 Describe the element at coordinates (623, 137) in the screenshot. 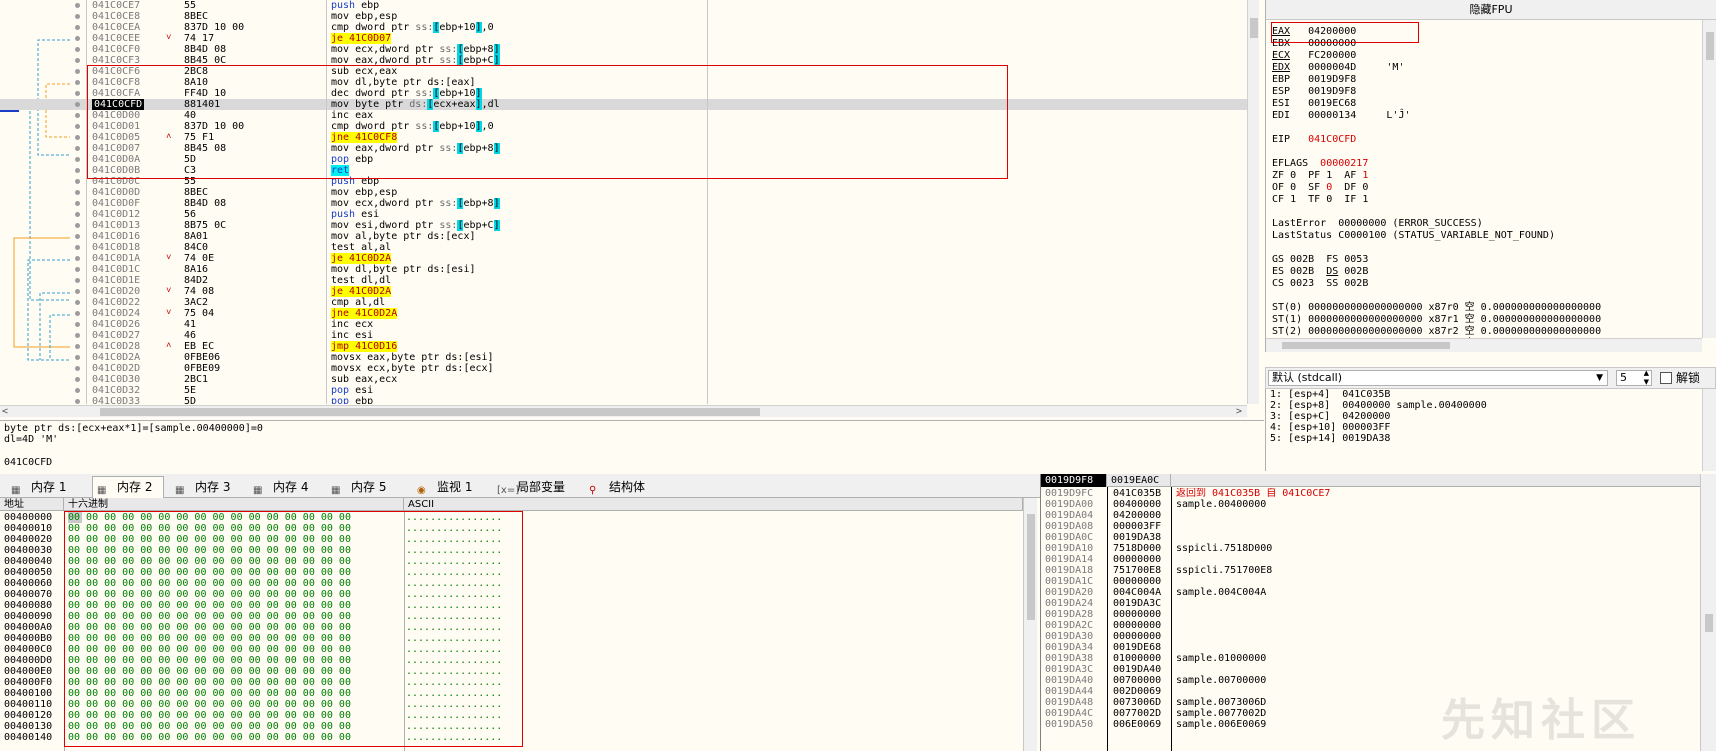

I see `disasm-row: 041C0D05 ˄ 75 F1 jne 41C0CF8` at that location.